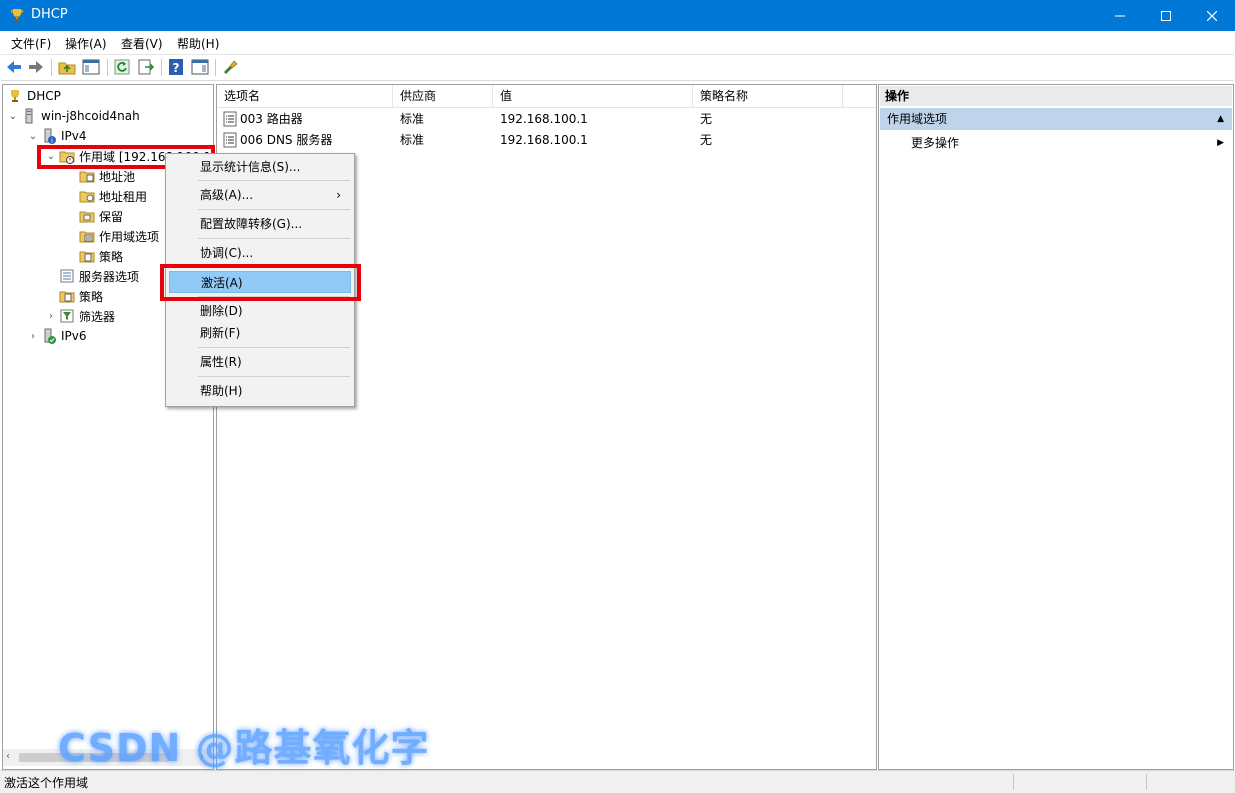 This screenshot has height=793, width=1235. I want to click on column-header-option-name: 选项名, so click(305, 96).